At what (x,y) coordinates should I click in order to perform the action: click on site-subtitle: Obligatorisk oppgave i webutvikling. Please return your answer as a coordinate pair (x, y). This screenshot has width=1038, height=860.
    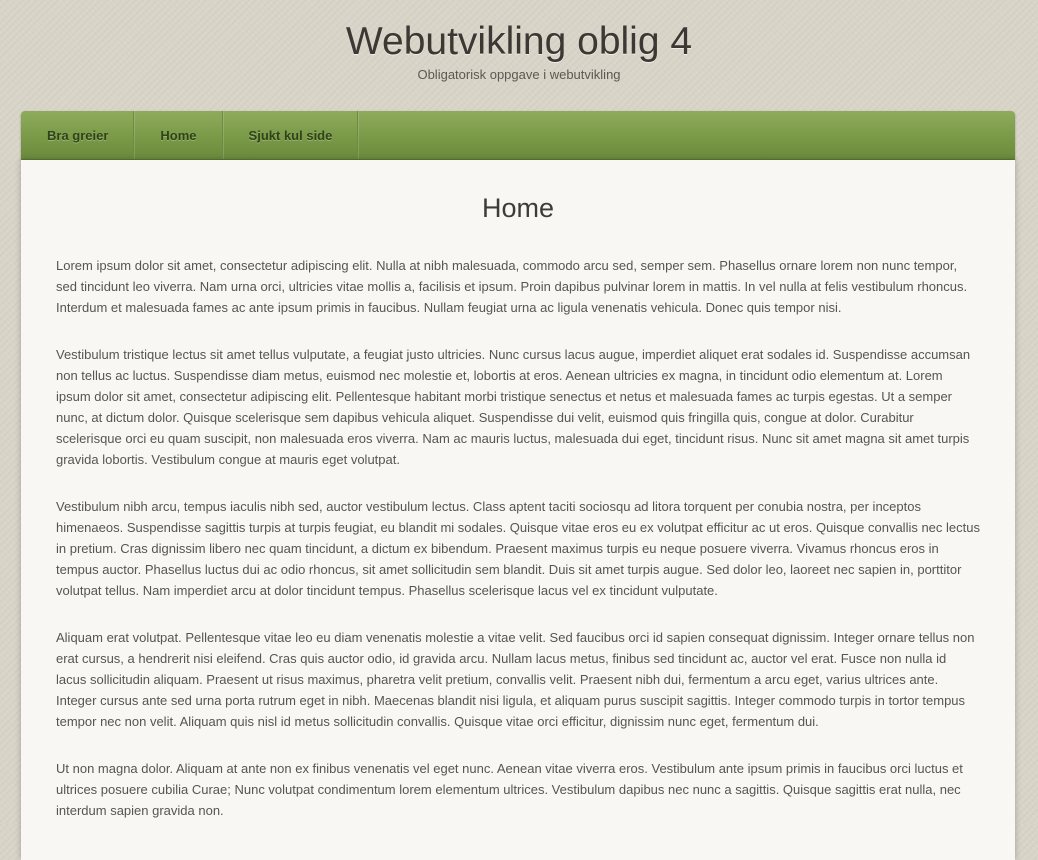
    Looking at the image, I should click on (519, 74).